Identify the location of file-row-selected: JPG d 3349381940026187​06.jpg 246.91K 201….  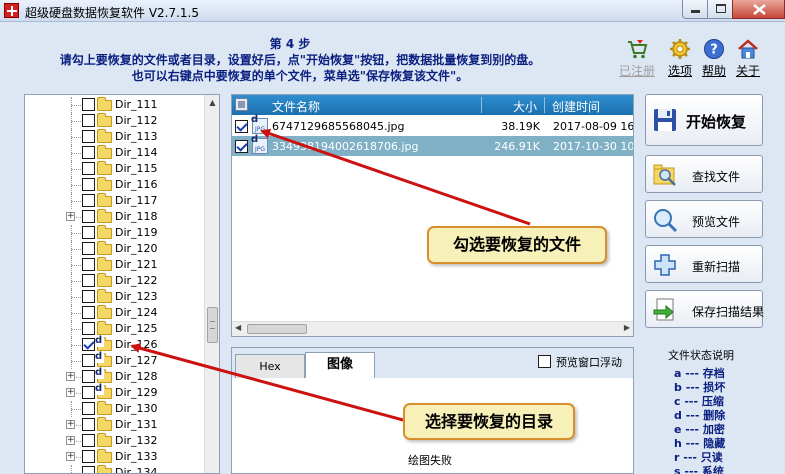
(432, 145).